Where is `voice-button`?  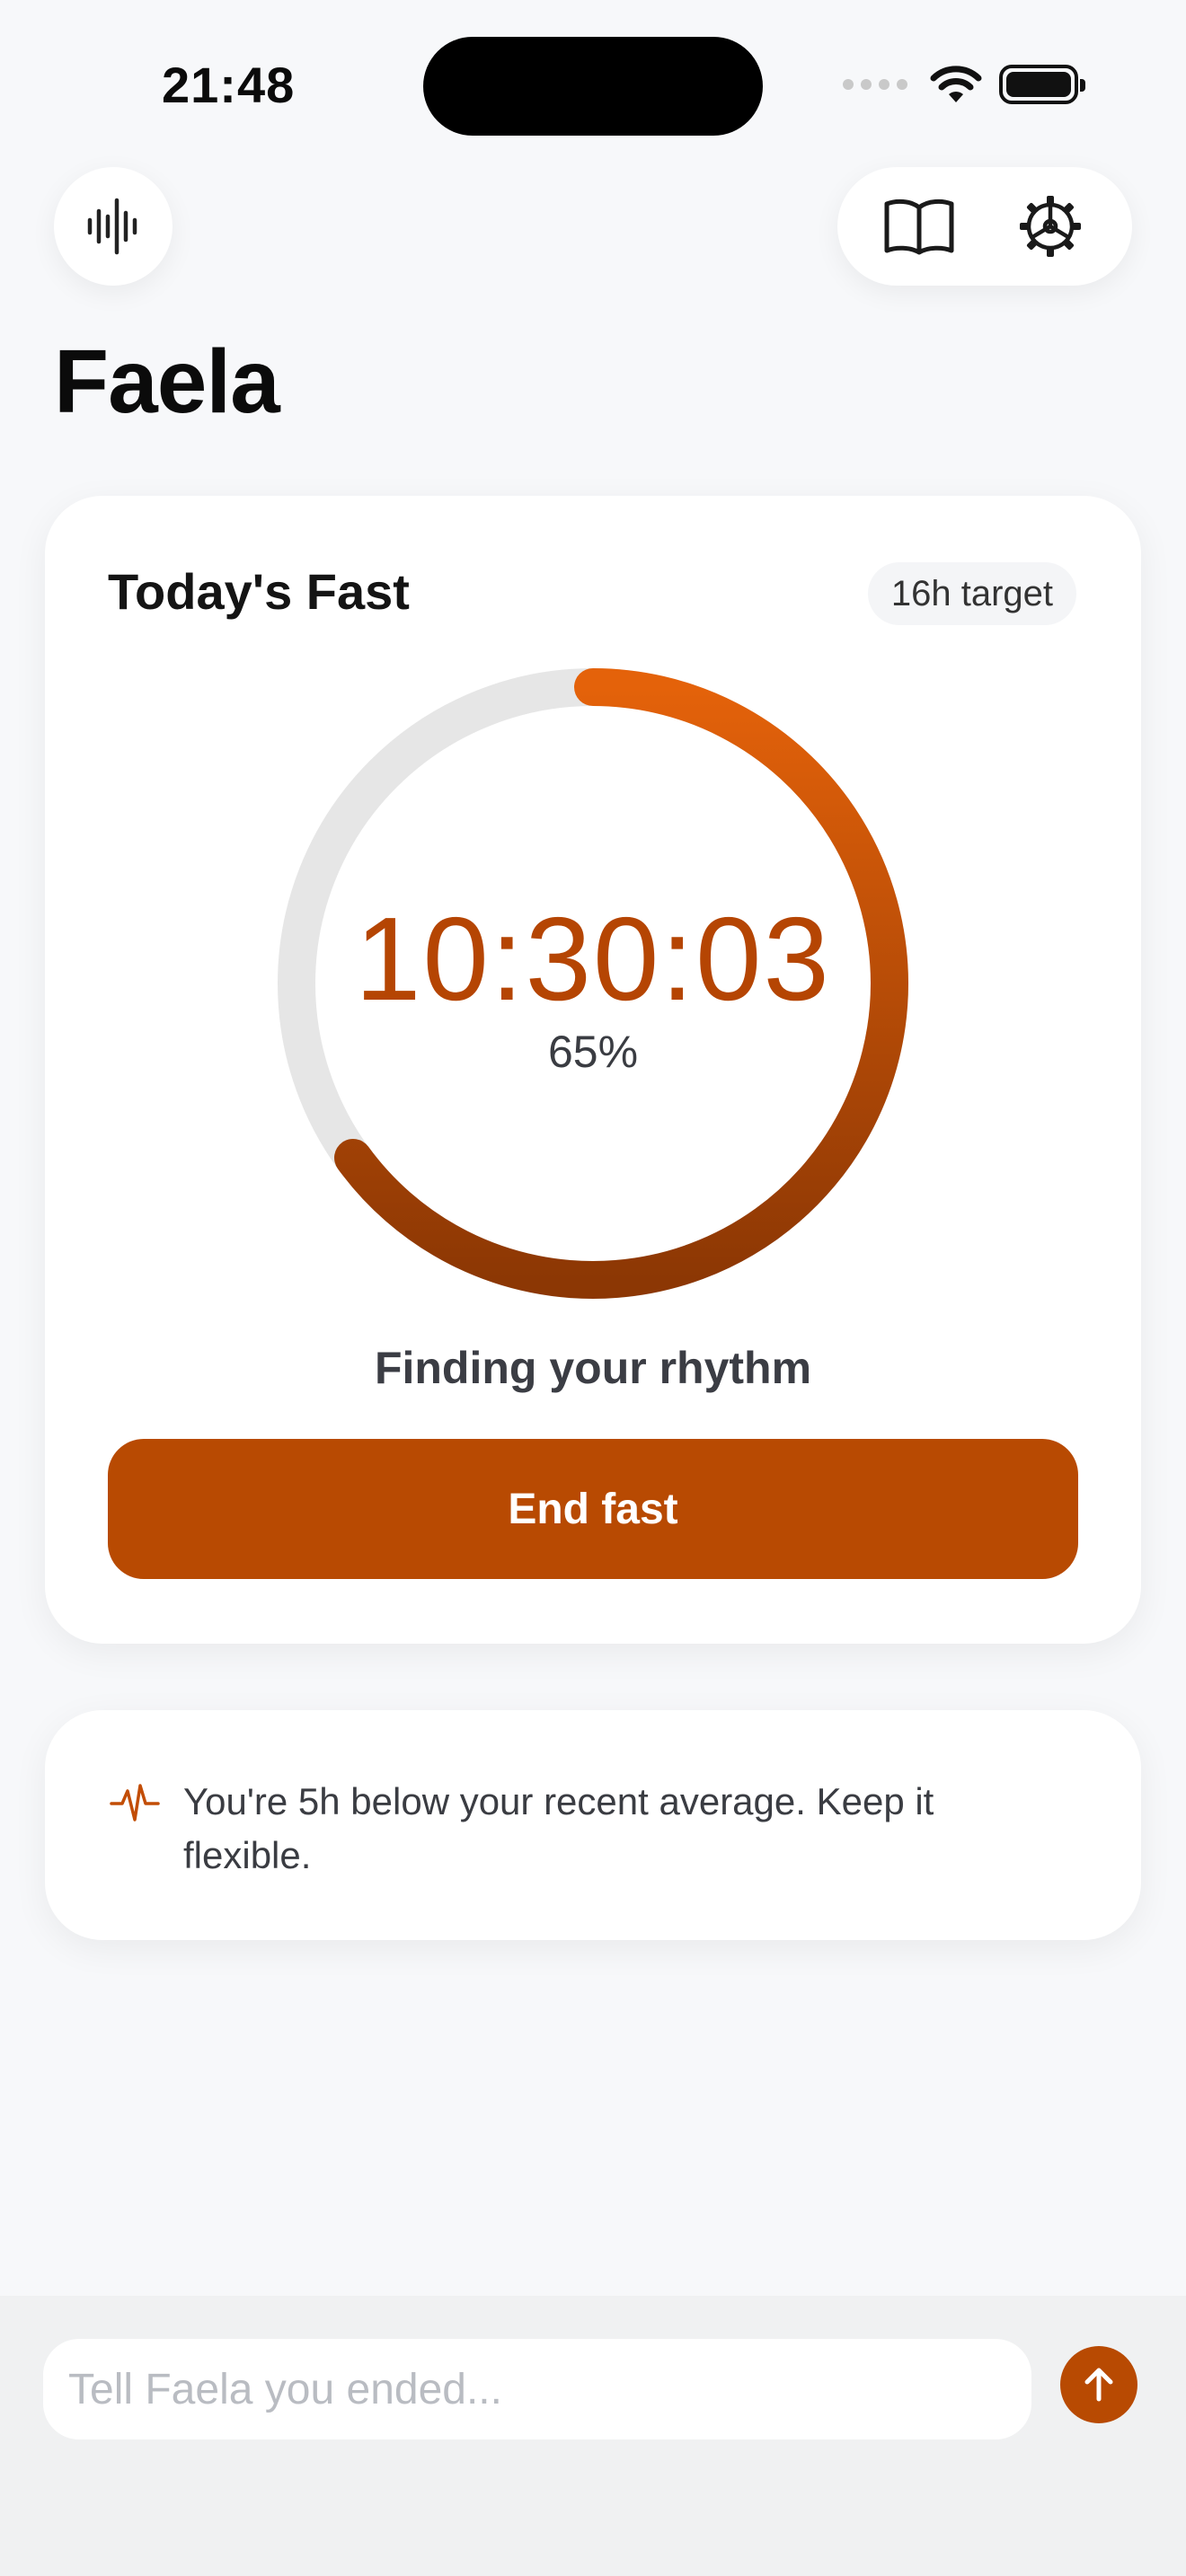
voice-button is located at coordinates (113, 226).